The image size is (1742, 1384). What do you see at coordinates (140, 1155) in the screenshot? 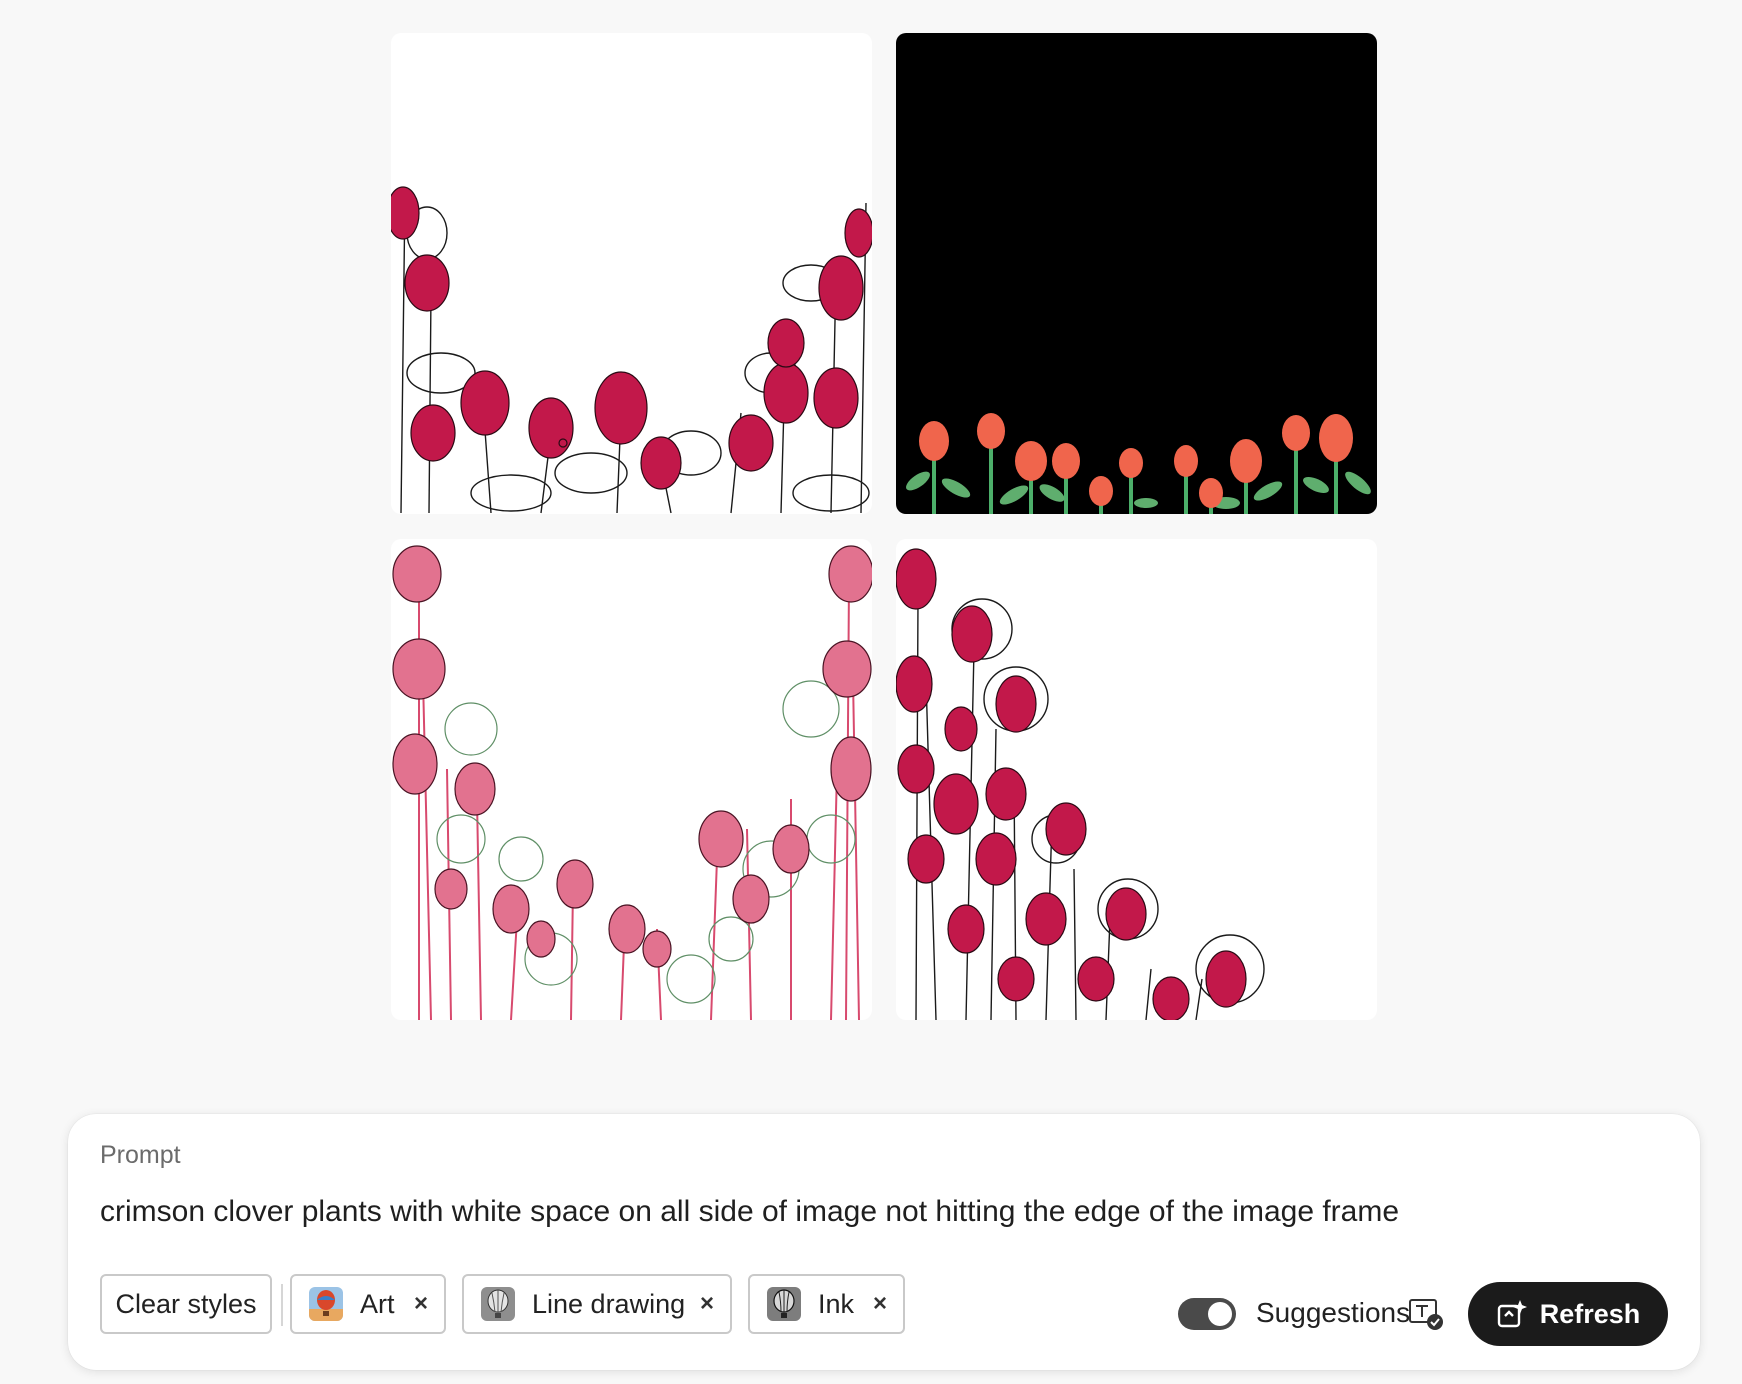
I see `prompt-label: Prompt` at bounding box center [140, 1155].